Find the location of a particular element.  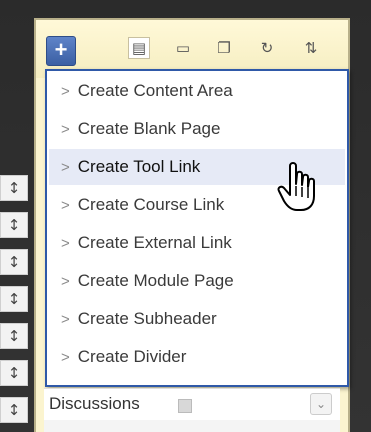

menu-item-label: Create External Link is located at coordinates (154, 242).